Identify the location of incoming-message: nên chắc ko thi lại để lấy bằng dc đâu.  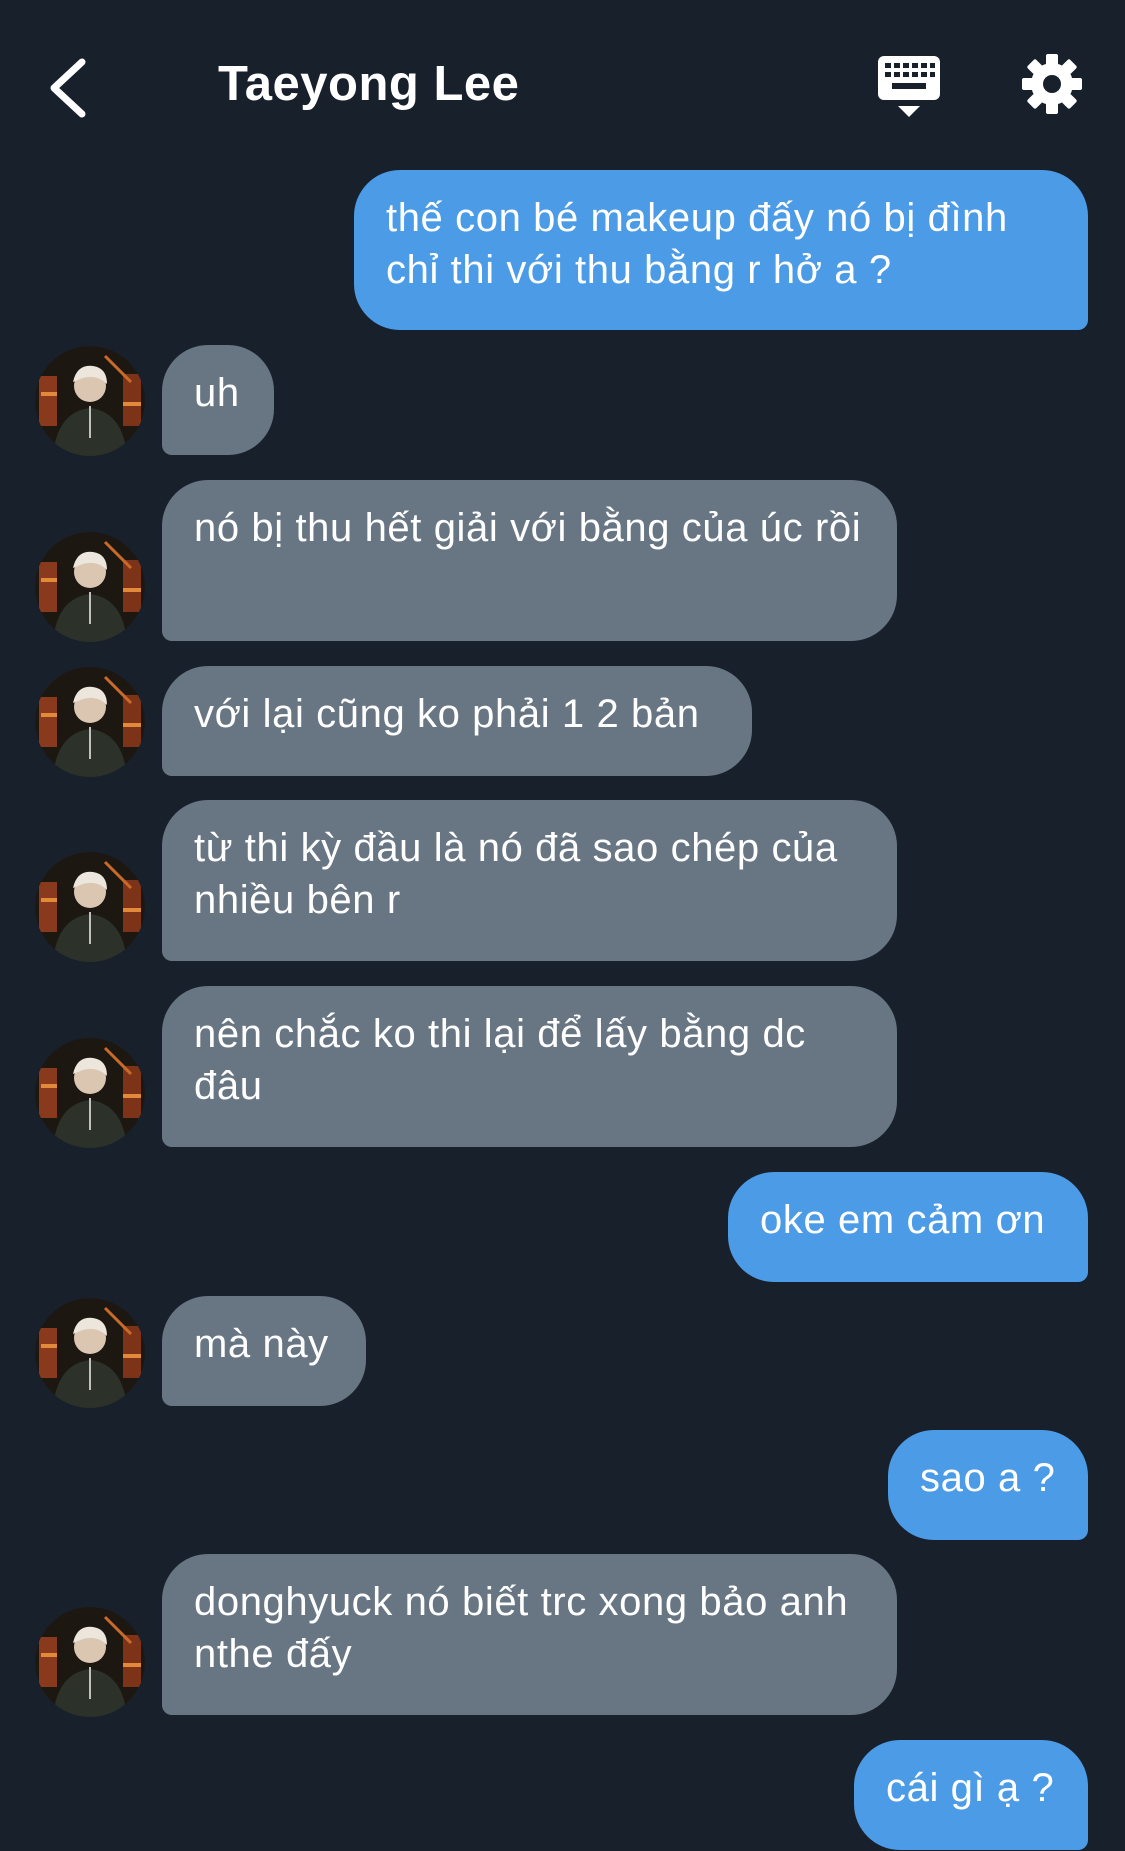
(529, 1066).